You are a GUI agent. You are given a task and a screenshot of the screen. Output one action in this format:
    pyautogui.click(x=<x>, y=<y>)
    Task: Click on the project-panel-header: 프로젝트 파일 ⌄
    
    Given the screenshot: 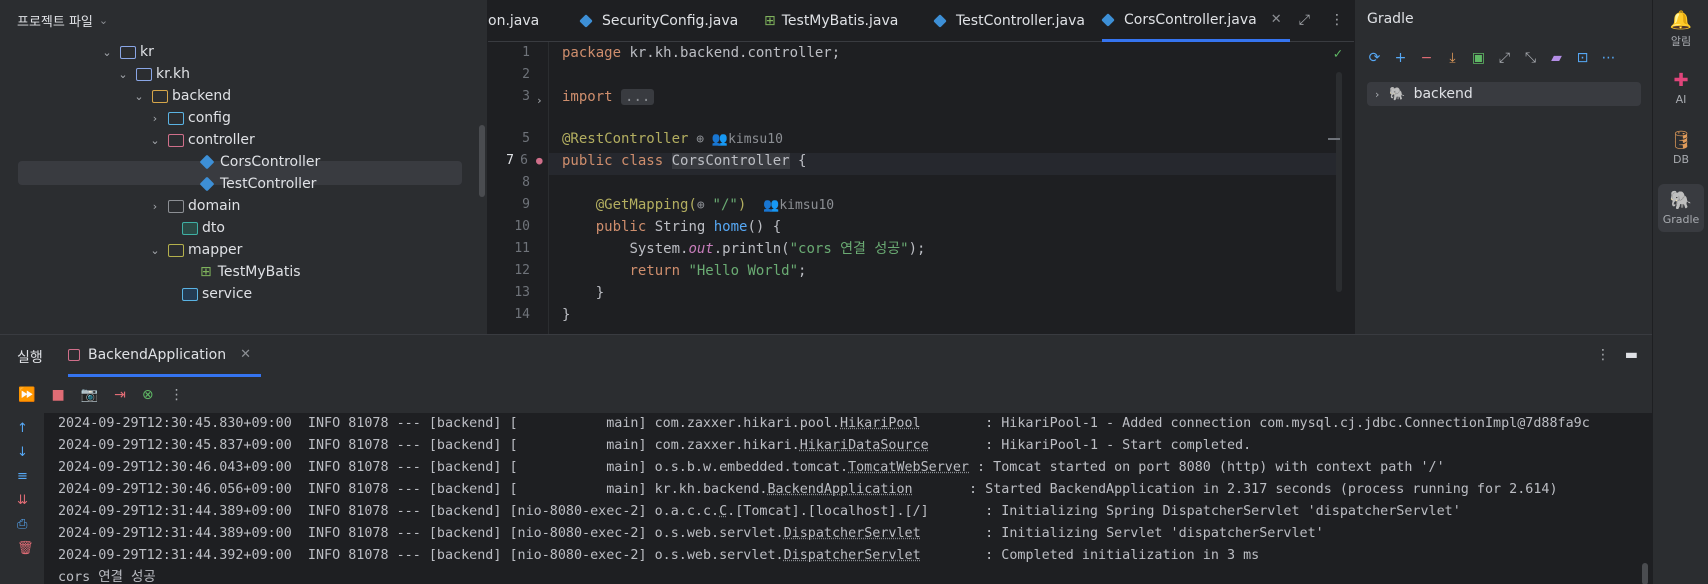 What is the action you would take?
    pyautogui.click(x=243, y=20)
    